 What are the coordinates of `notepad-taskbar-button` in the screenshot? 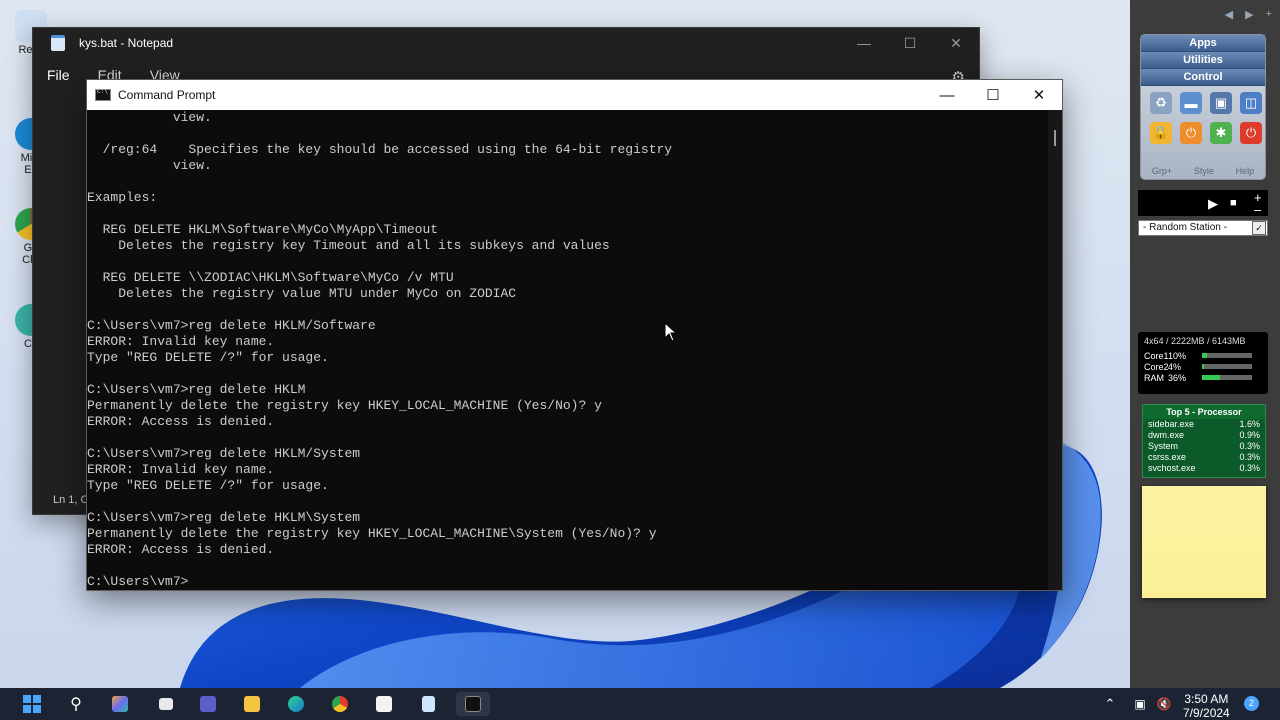 It's located at (428, 704).